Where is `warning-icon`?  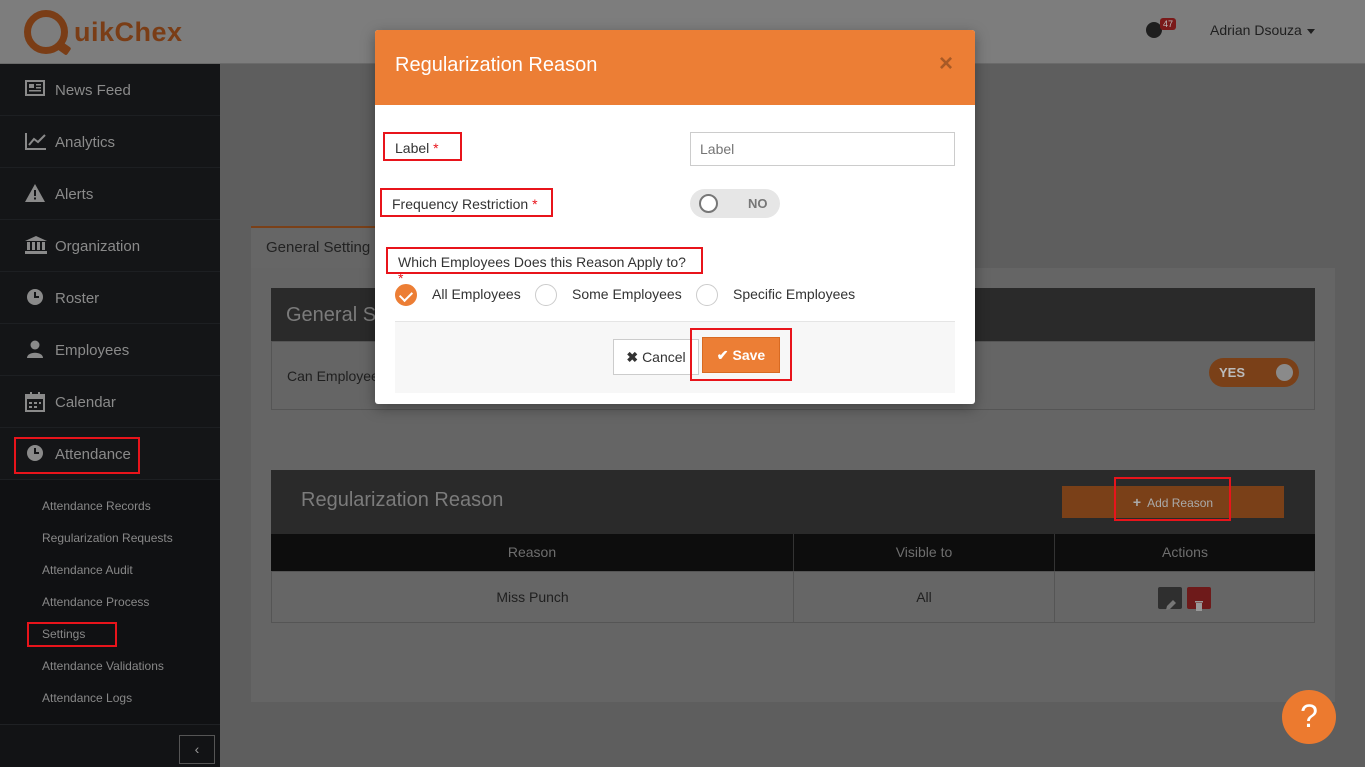
warning-icon is located at coordinates (35, 193).